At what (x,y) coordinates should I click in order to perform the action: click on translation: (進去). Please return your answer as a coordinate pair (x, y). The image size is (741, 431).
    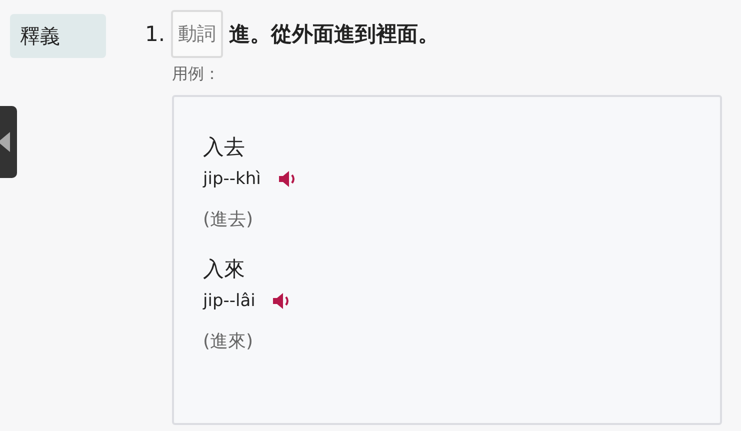
    Looking at the image, I should click on (228, 219).